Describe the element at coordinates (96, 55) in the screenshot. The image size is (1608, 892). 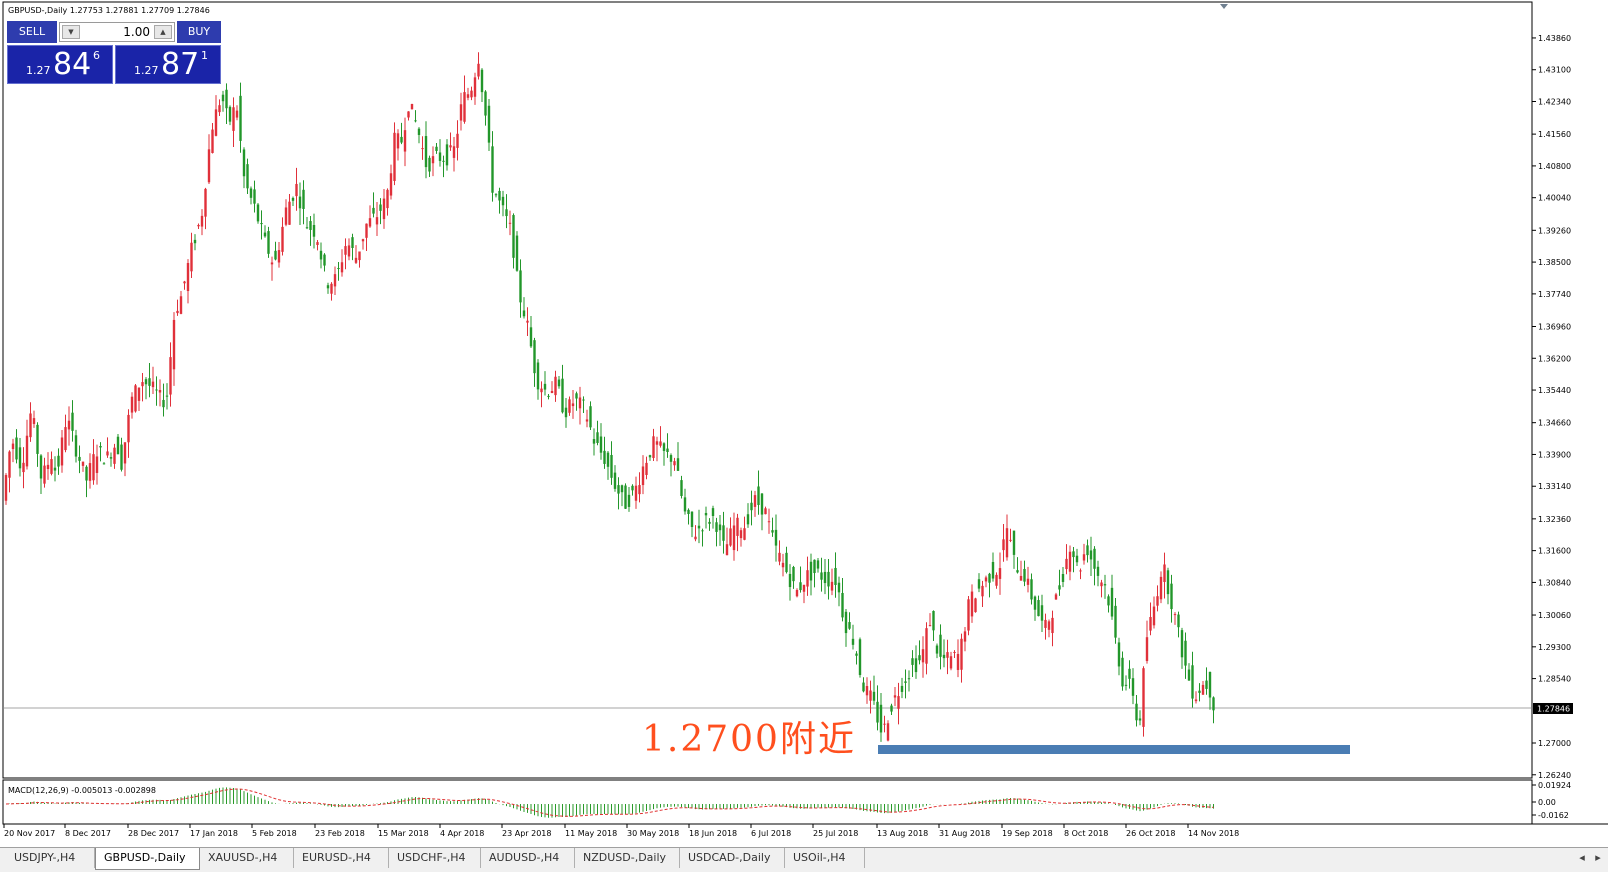
I see `sell-price-sup: 6` at that location.